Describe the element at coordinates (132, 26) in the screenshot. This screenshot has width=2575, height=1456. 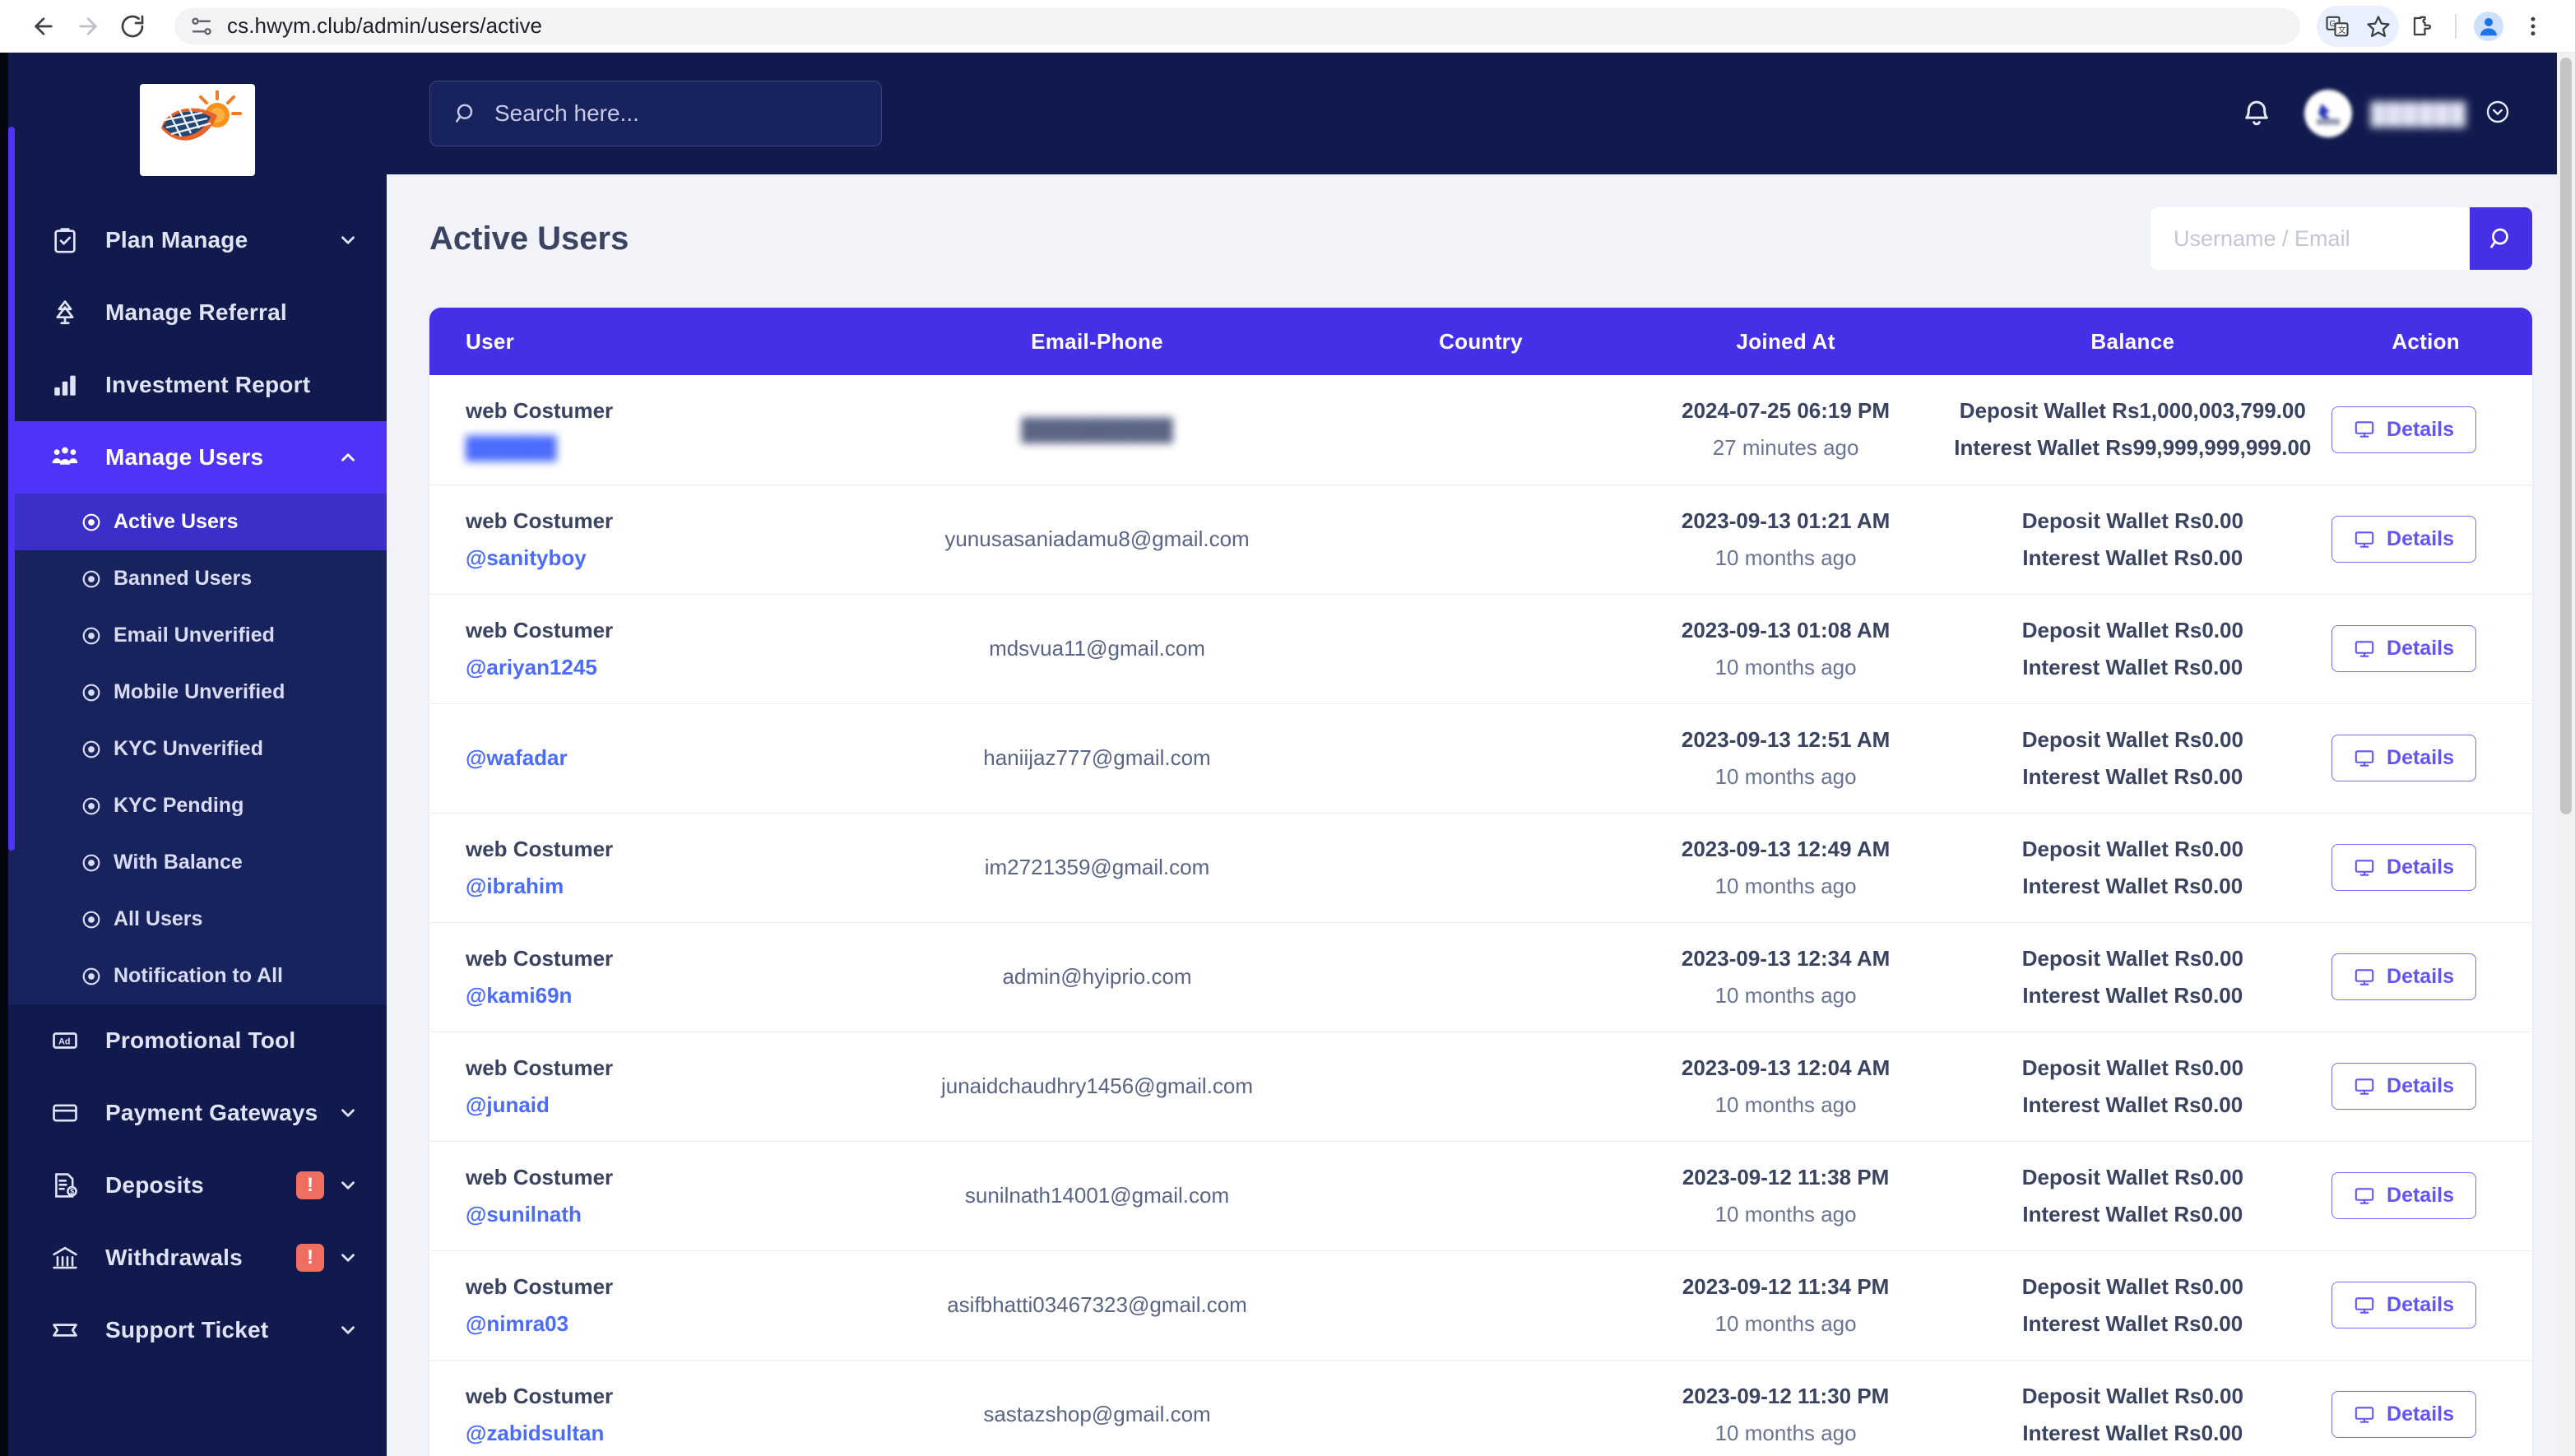
I see `reload-button` at that location.